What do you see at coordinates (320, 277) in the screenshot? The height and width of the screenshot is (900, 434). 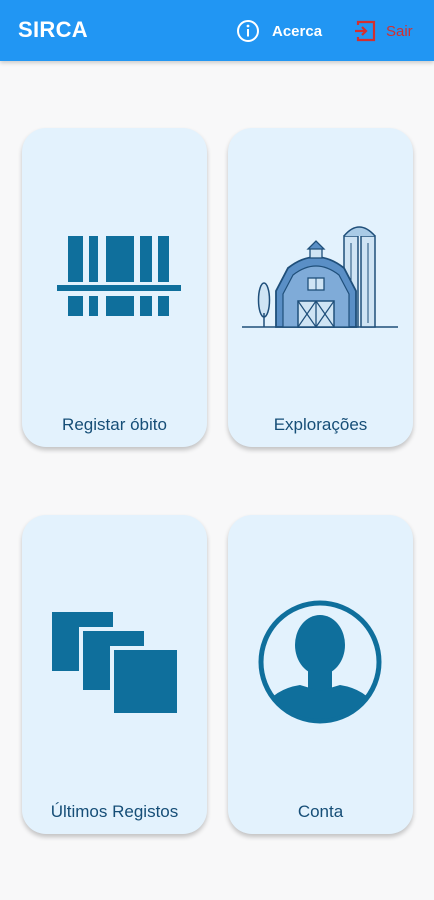 I see `farm-barn-icon` at bounding box center [320, 277].